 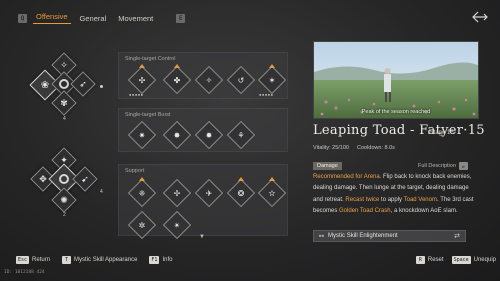 I want to click on enlightenment-icon: ⚯, so click(x=322, y=236).